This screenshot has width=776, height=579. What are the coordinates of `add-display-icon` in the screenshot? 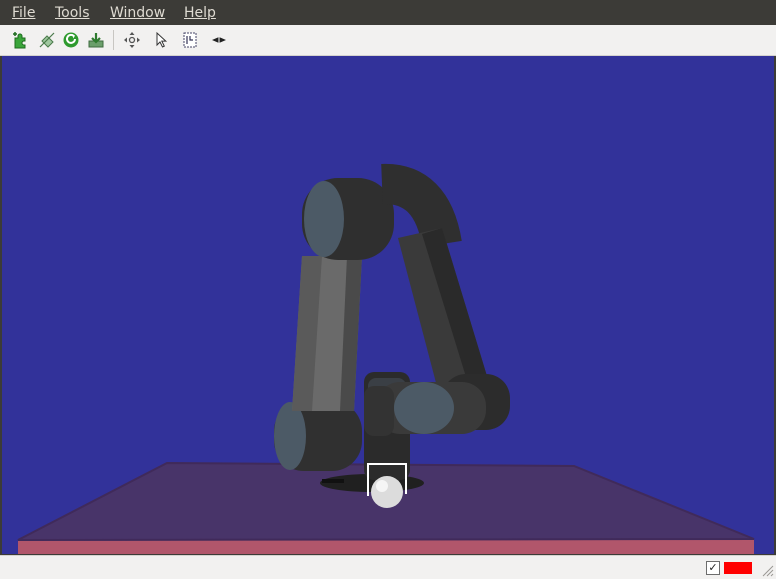 It's located at (19, 40).